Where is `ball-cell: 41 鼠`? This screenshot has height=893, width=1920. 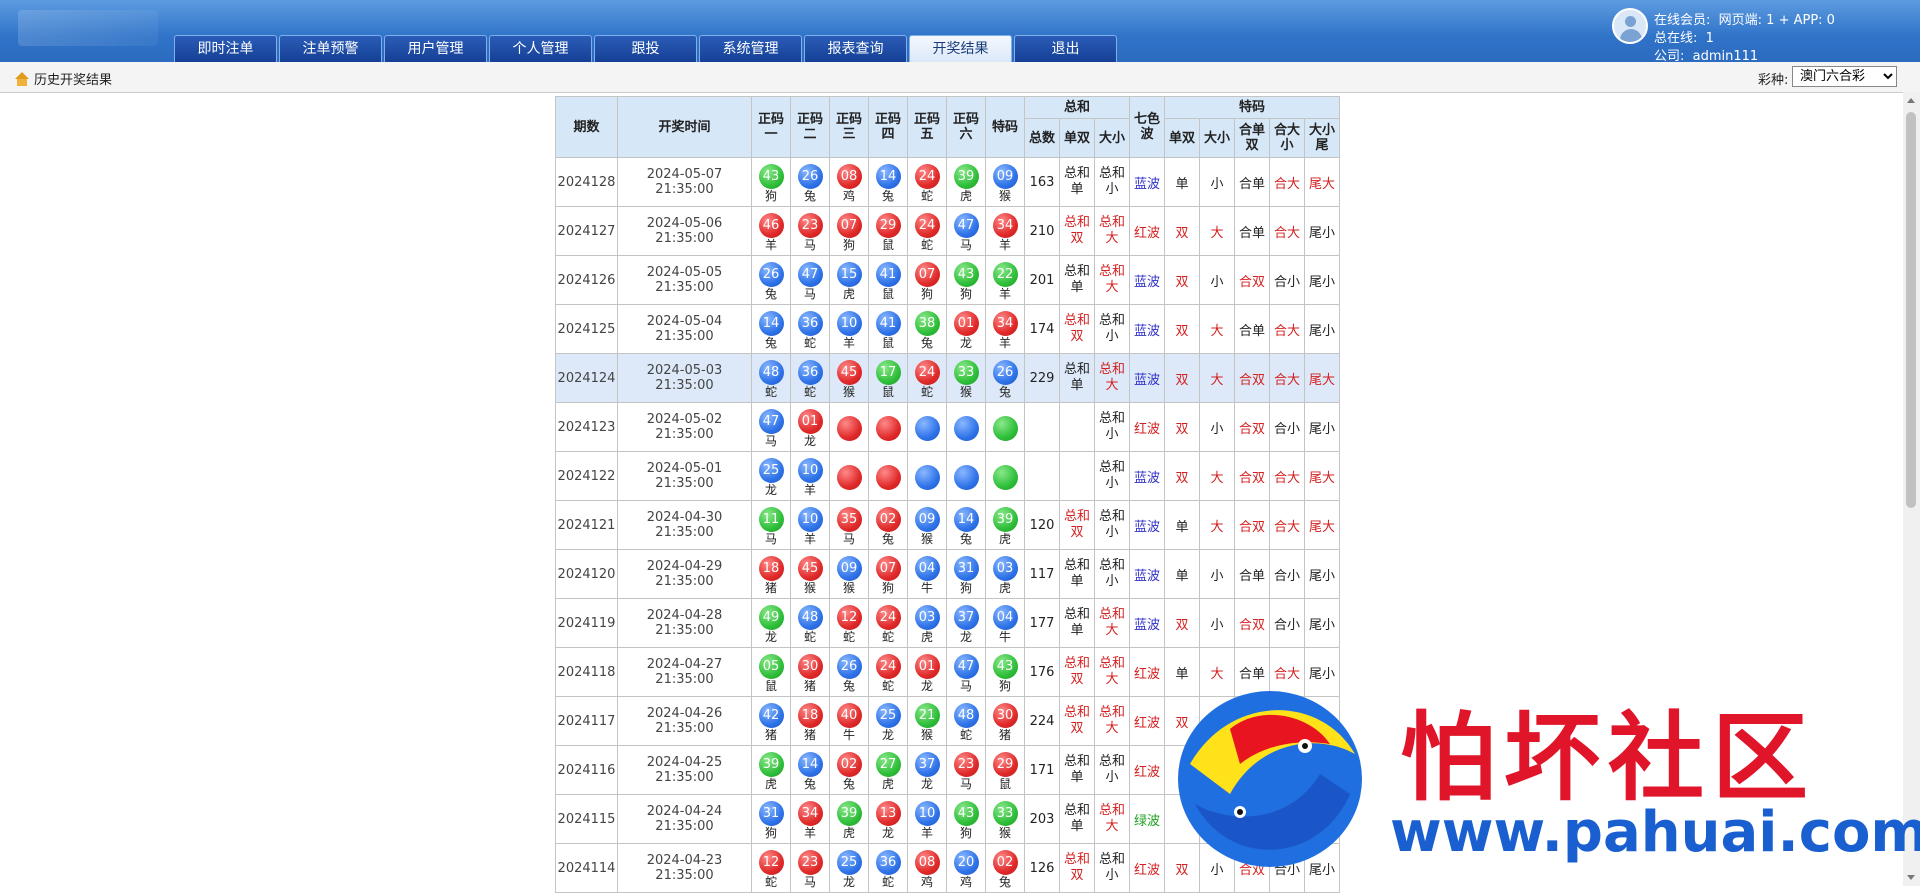
ball-cell: 41 鼠 is located at coordinates (888, 280).